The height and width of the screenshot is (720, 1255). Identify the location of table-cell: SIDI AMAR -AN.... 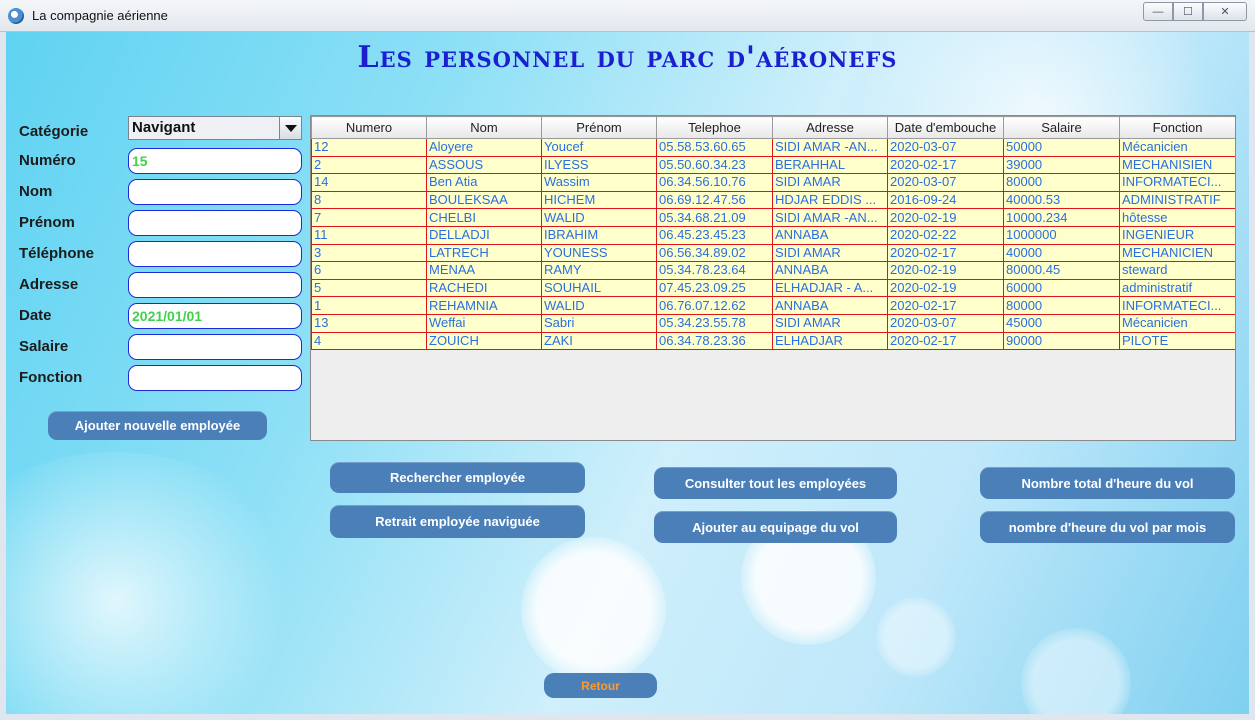
(830, 217).